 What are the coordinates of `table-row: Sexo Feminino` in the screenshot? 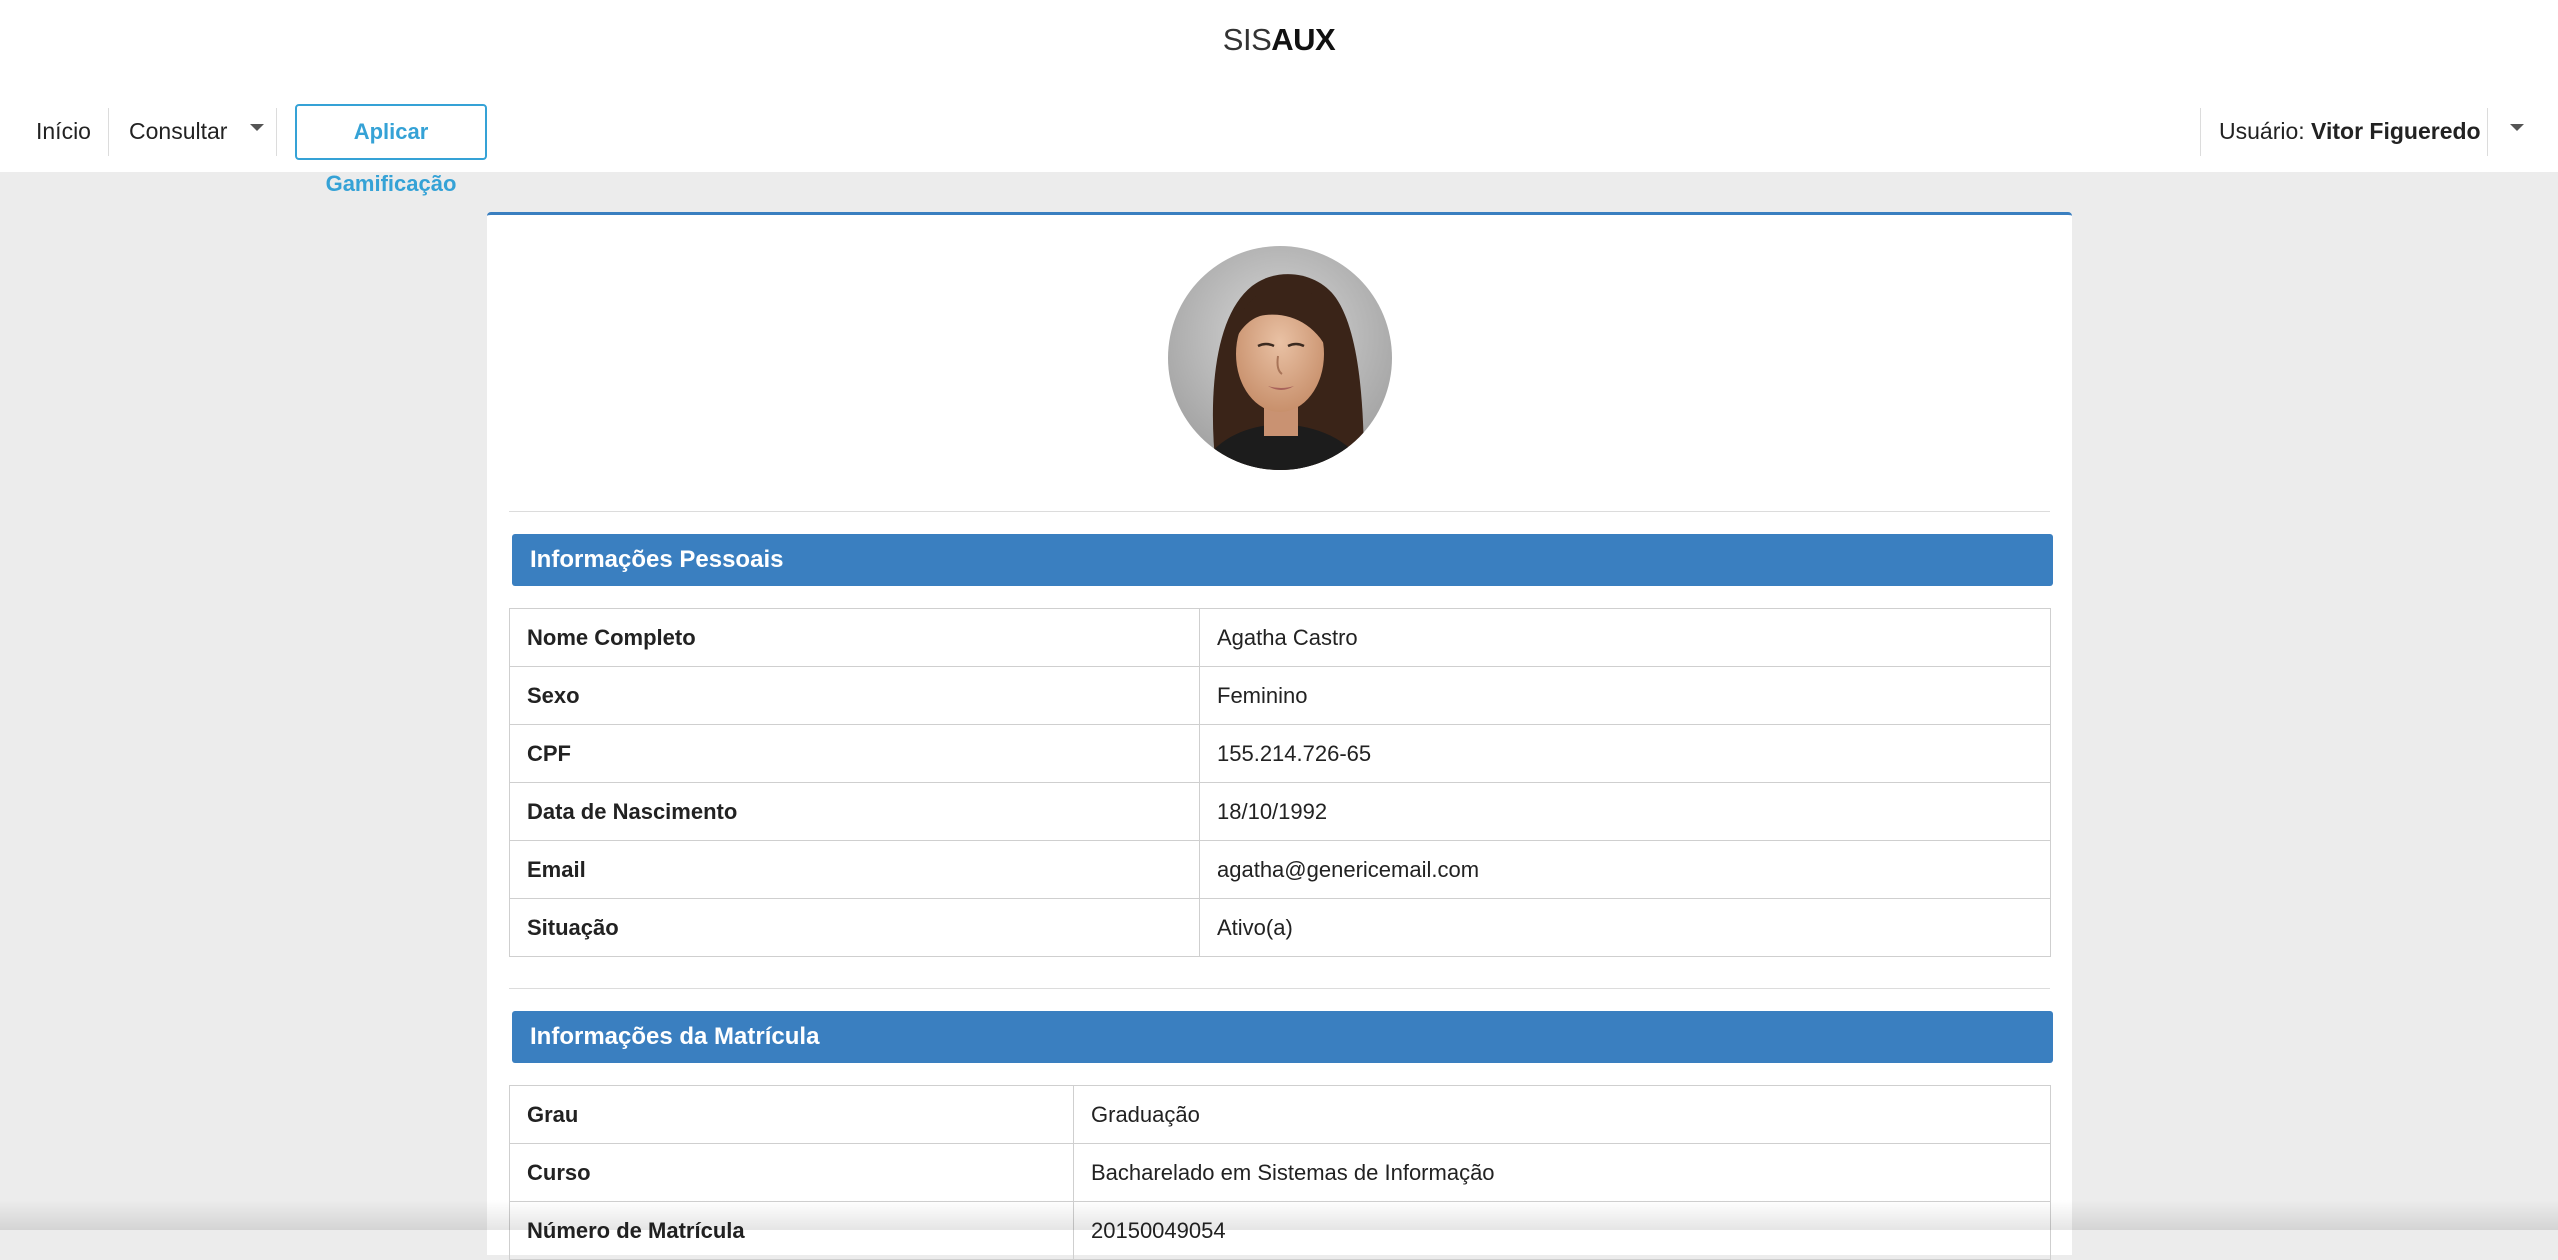 It's located at (1280, 695).